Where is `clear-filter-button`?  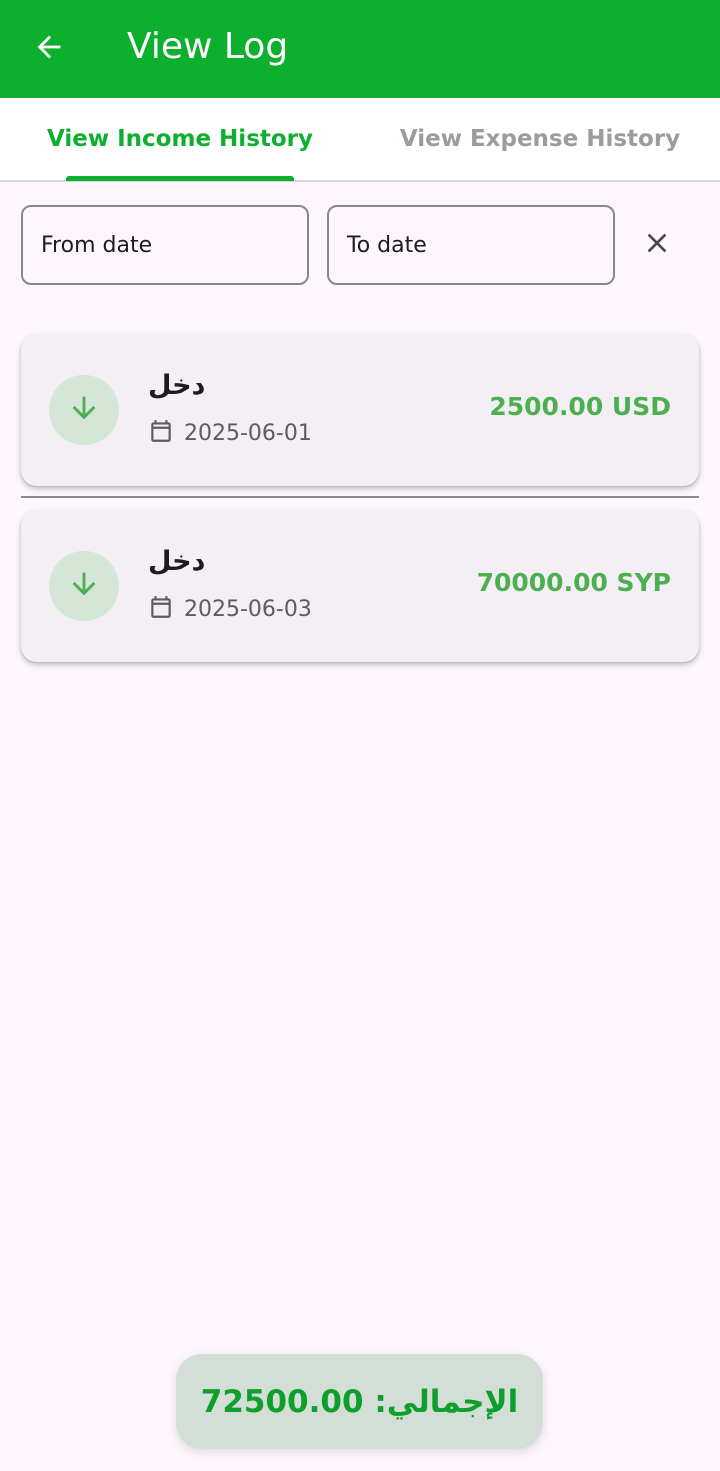 clear-filter-button is located at coordinates (657, 245).